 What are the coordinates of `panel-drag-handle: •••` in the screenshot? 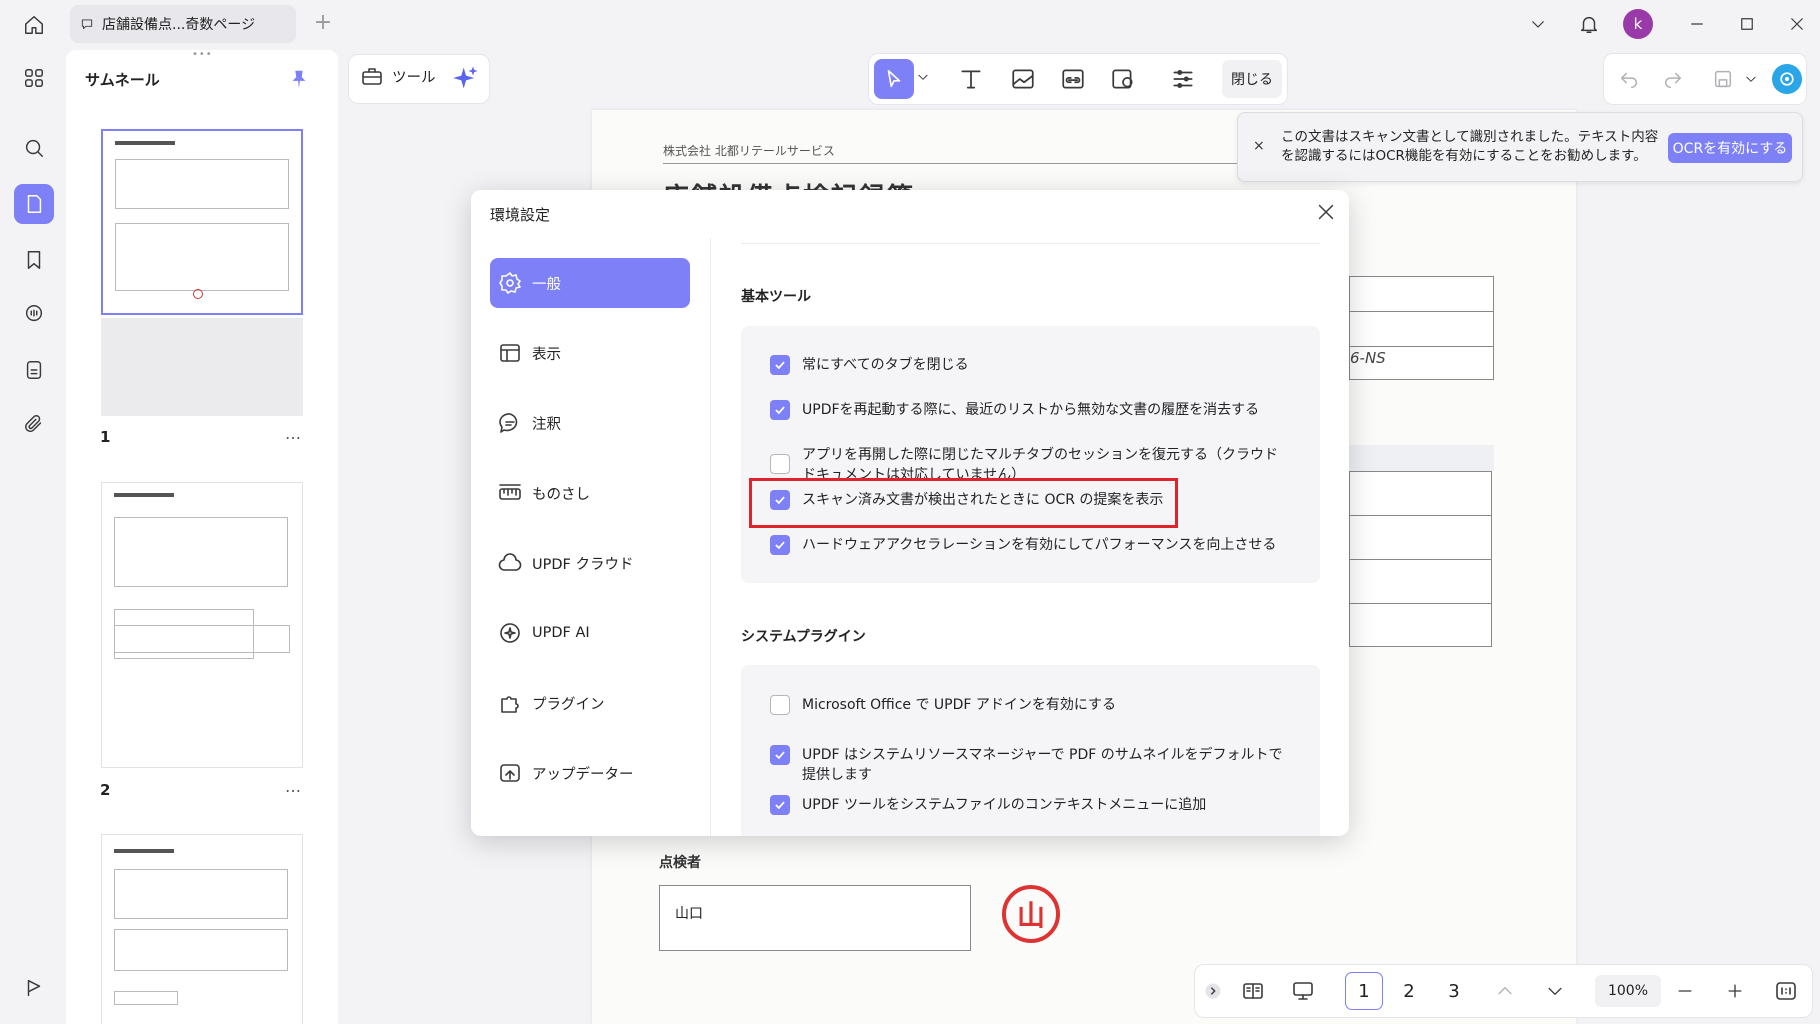 It's located at (202, 55).